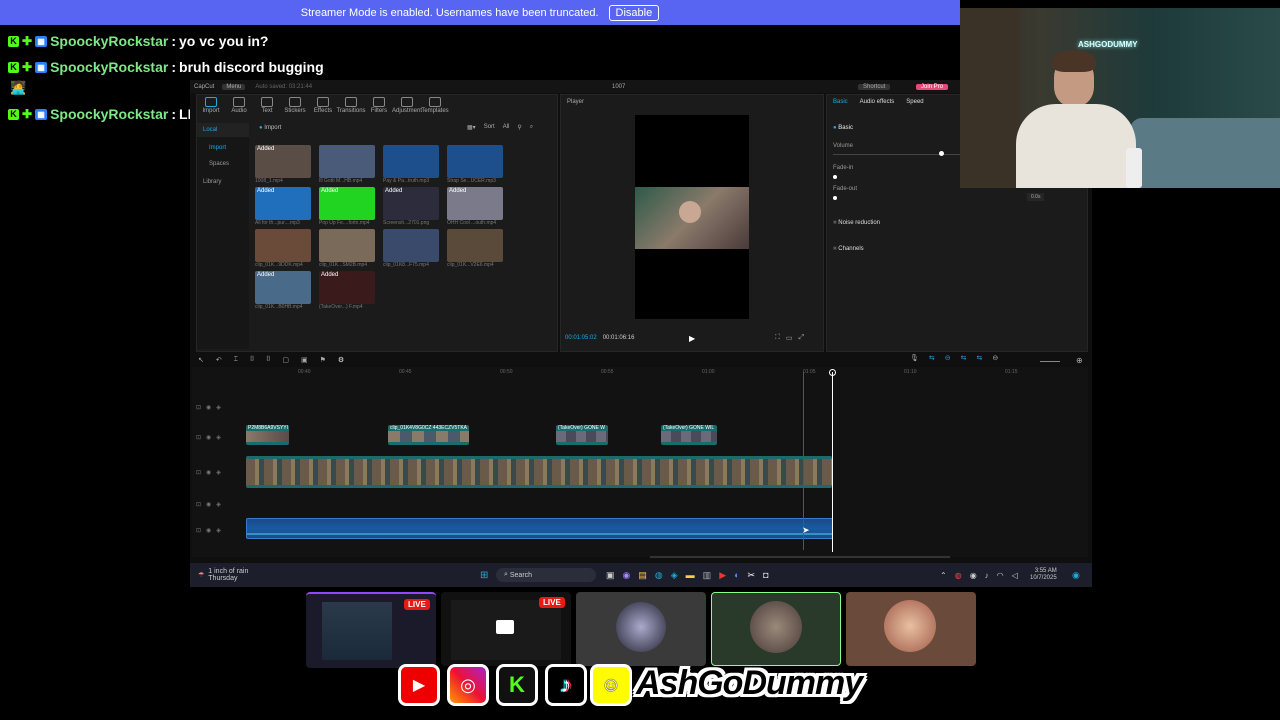 This screenshot has height=720, width=1280. I want to click on file-explorer-icon: ▤, so click(642, 575).